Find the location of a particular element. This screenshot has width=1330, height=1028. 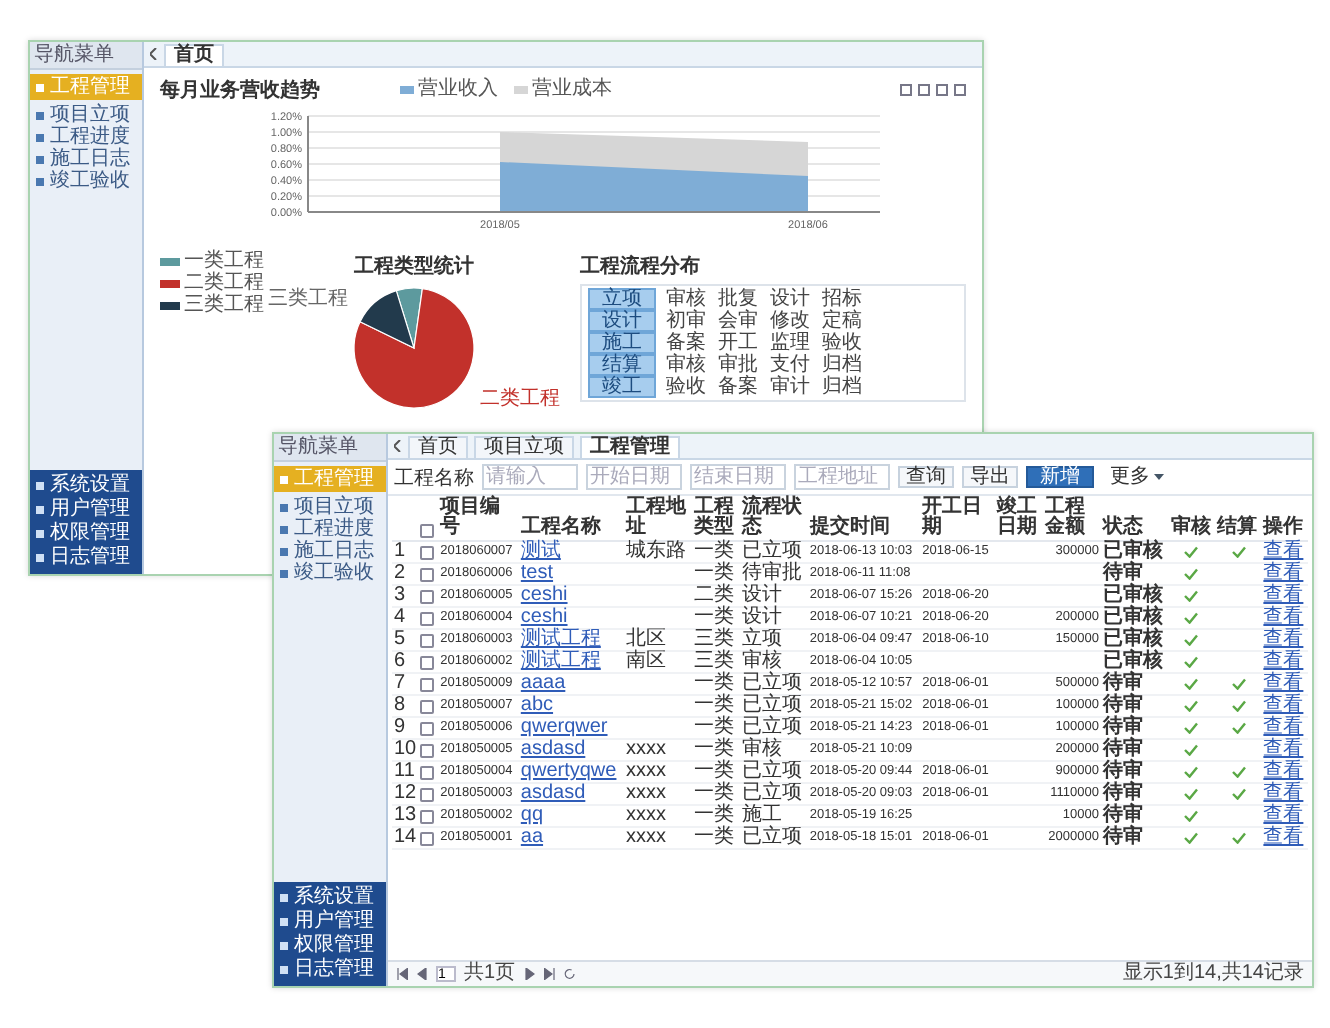

row-number: 3 is located at coordinates (405, 596).